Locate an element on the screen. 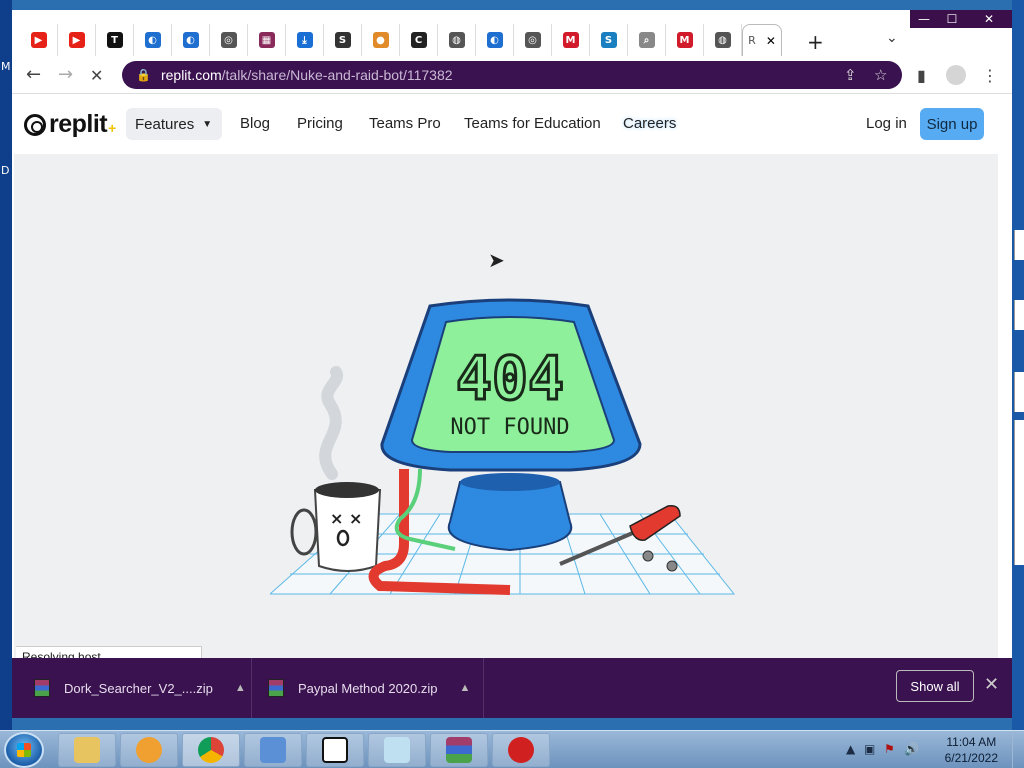  taskbar-notepad is located at coordinates (397, 750).